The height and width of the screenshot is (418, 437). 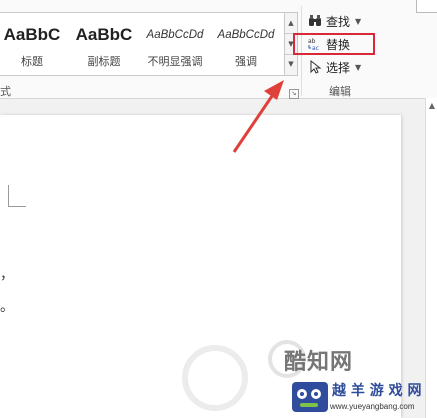 I want to click on watermark-circle, so click(x=215, y=378).